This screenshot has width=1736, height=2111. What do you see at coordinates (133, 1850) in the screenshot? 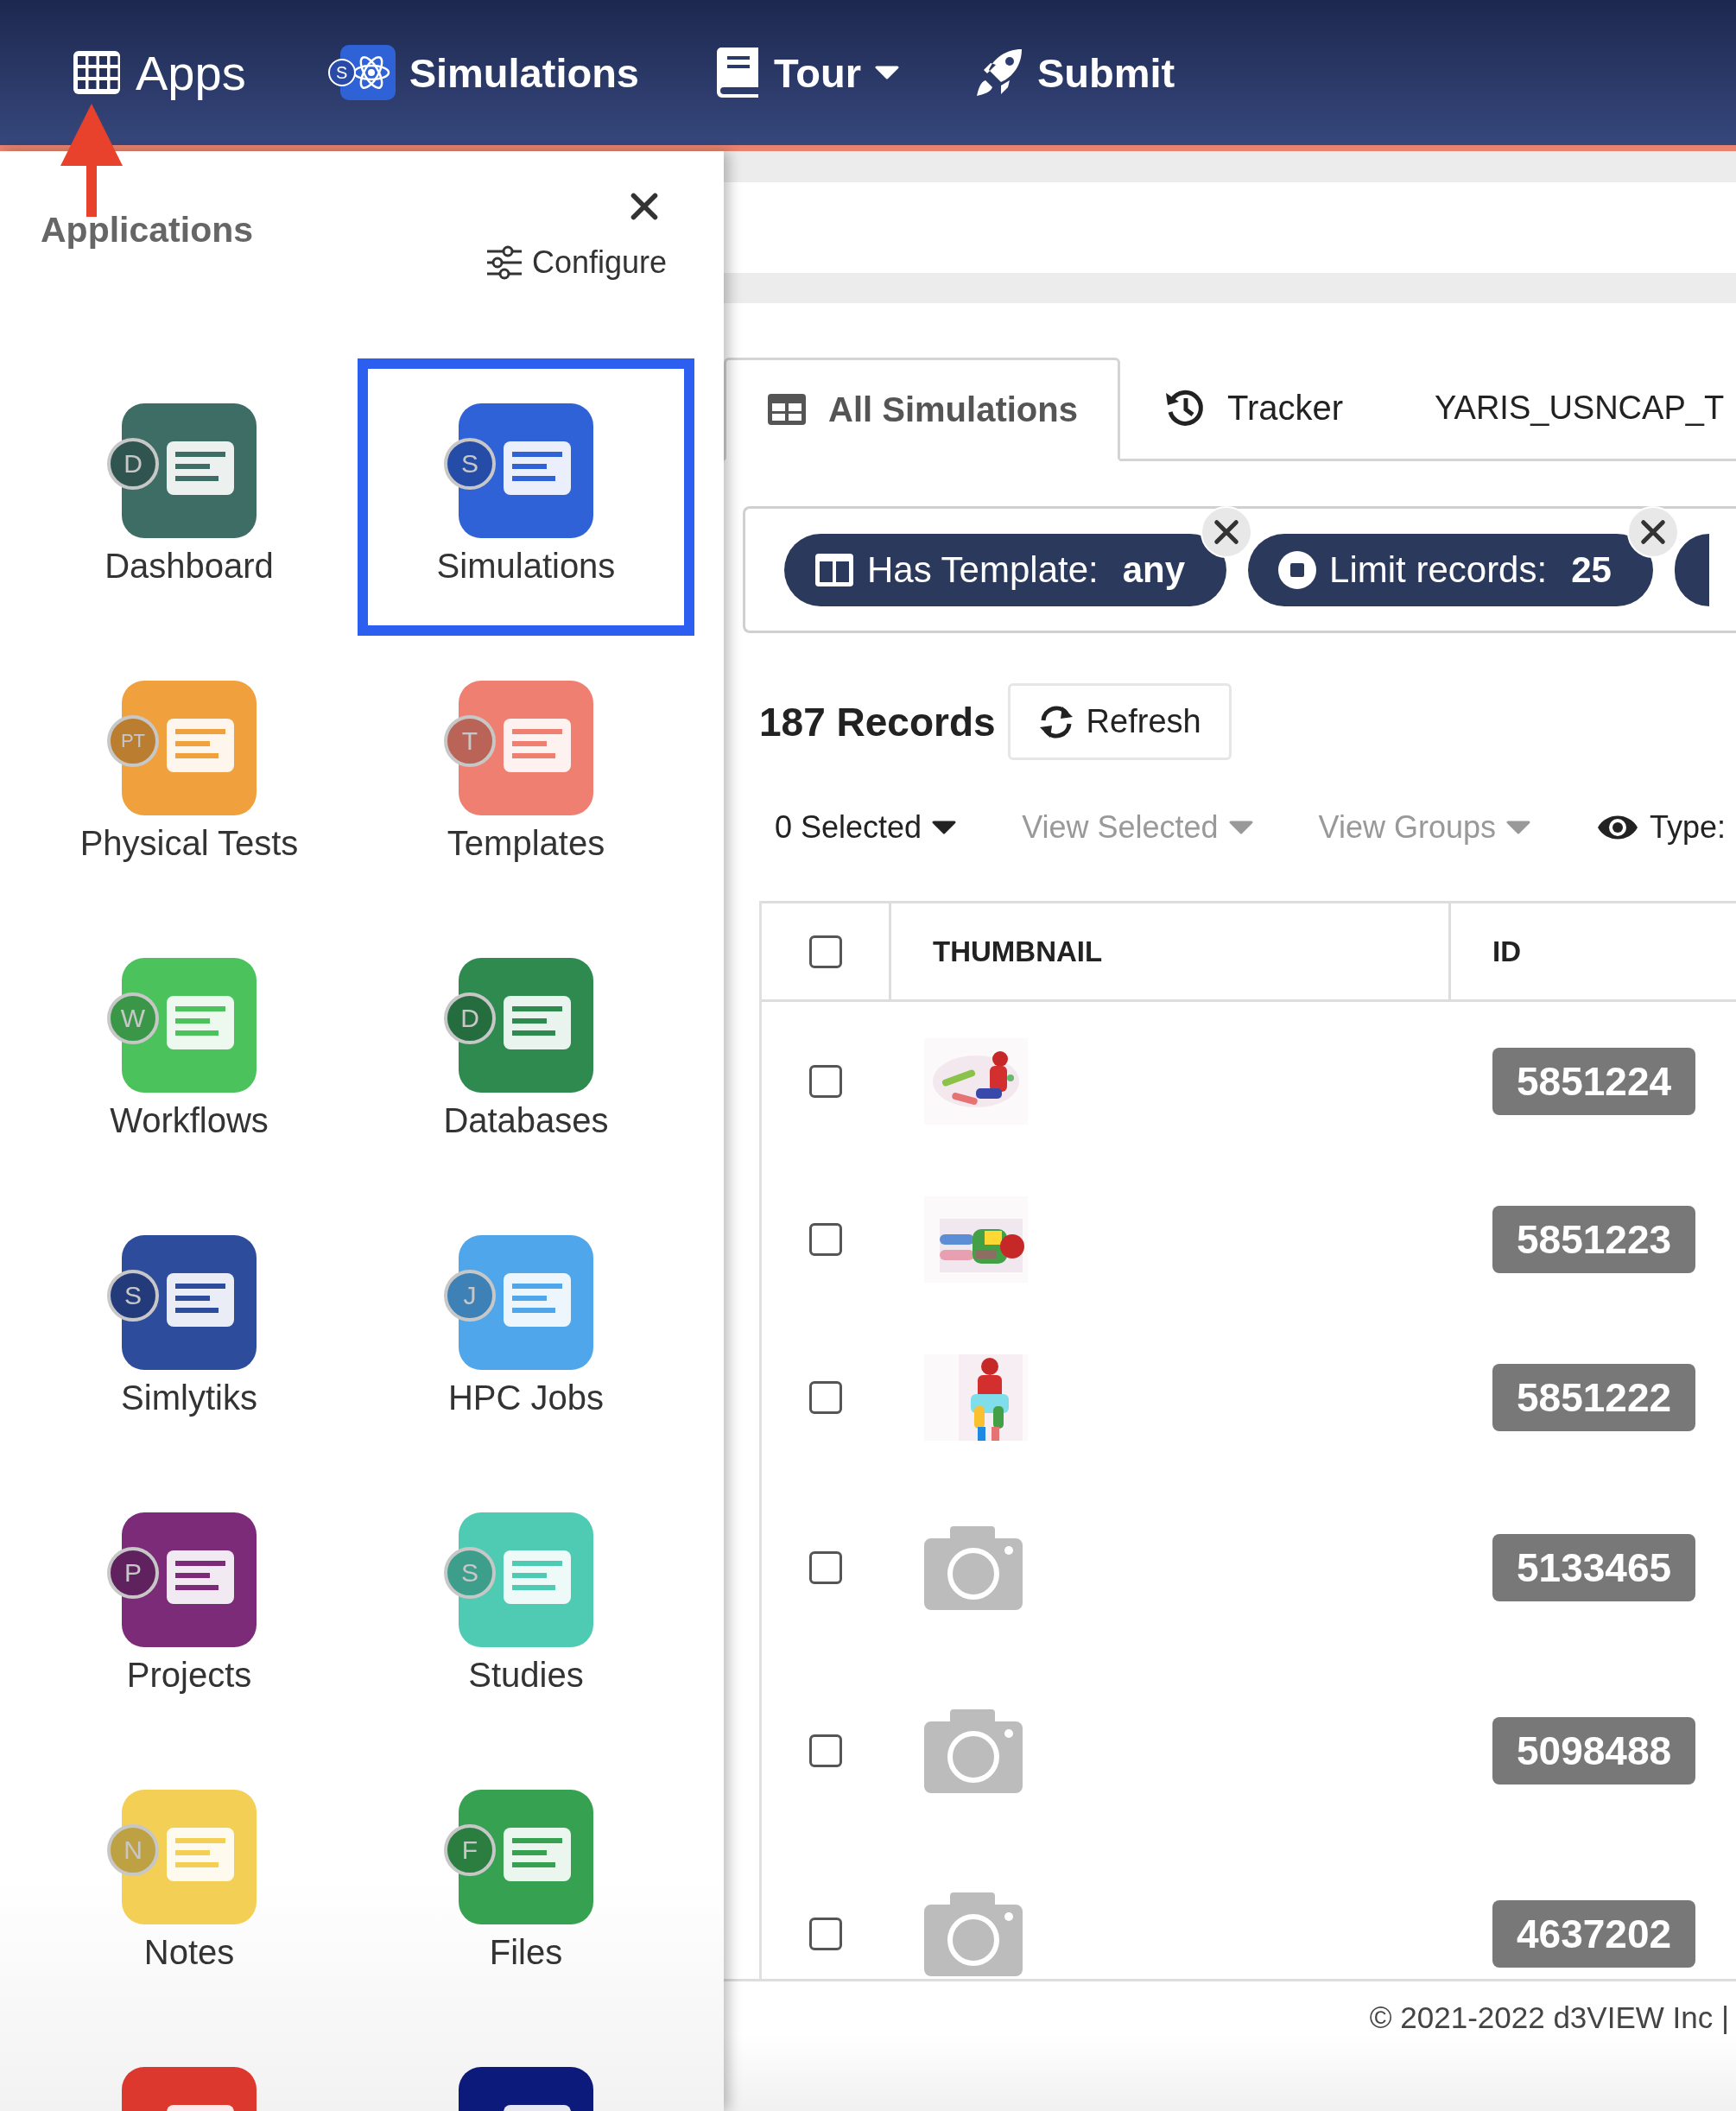
I see `letter-badge: N` at bounding box center [133, 1850].